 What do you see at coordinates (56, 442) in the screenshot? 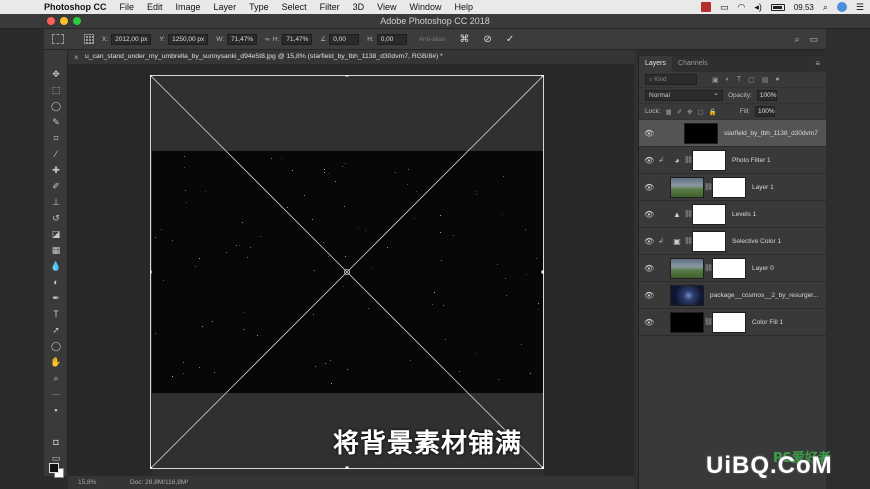
I see `quick-mask-icon: ◘` at bounding box center [56, 442].